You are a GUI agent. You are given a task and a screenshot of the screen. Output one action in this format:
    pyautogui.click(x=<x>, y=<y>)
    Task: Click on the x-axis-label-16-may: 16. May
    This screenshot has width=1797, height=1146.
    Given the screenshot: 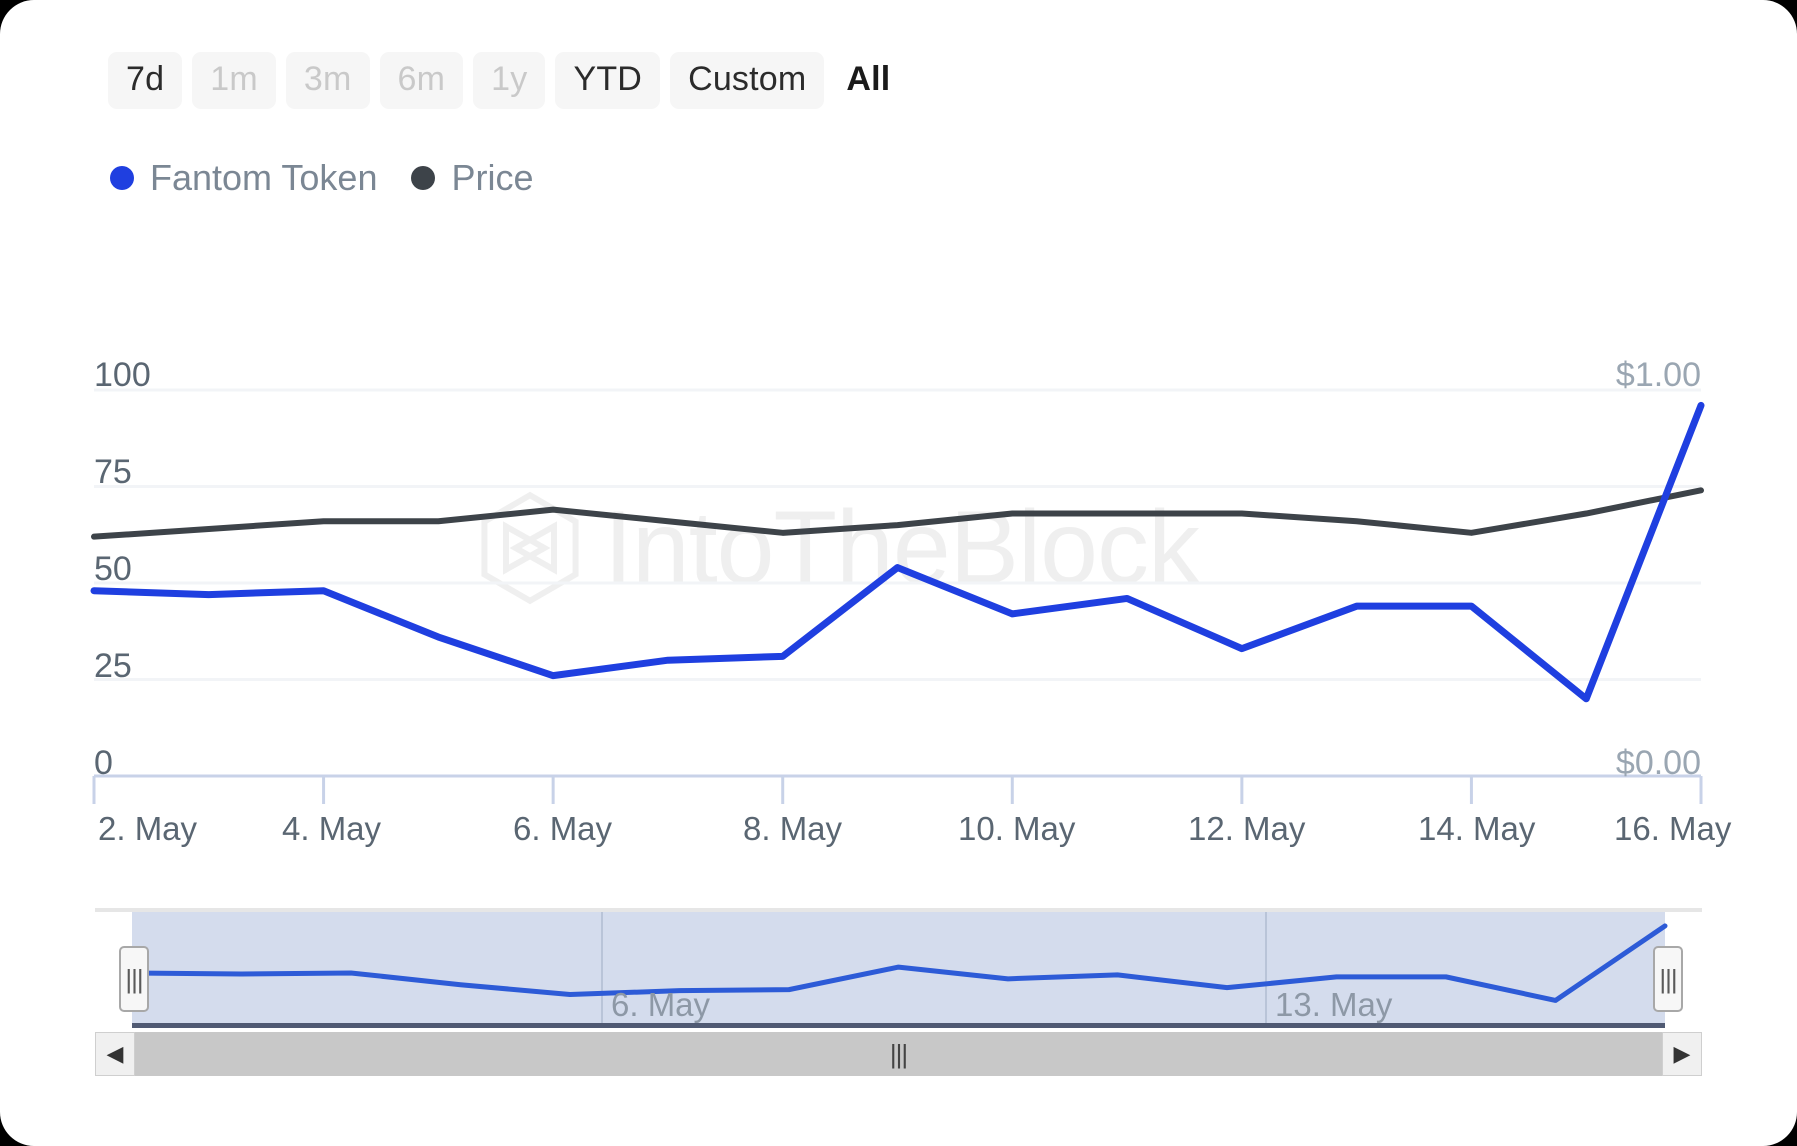 What is the action you would take?
    pyautogui.click(x=1673, y=828)
    